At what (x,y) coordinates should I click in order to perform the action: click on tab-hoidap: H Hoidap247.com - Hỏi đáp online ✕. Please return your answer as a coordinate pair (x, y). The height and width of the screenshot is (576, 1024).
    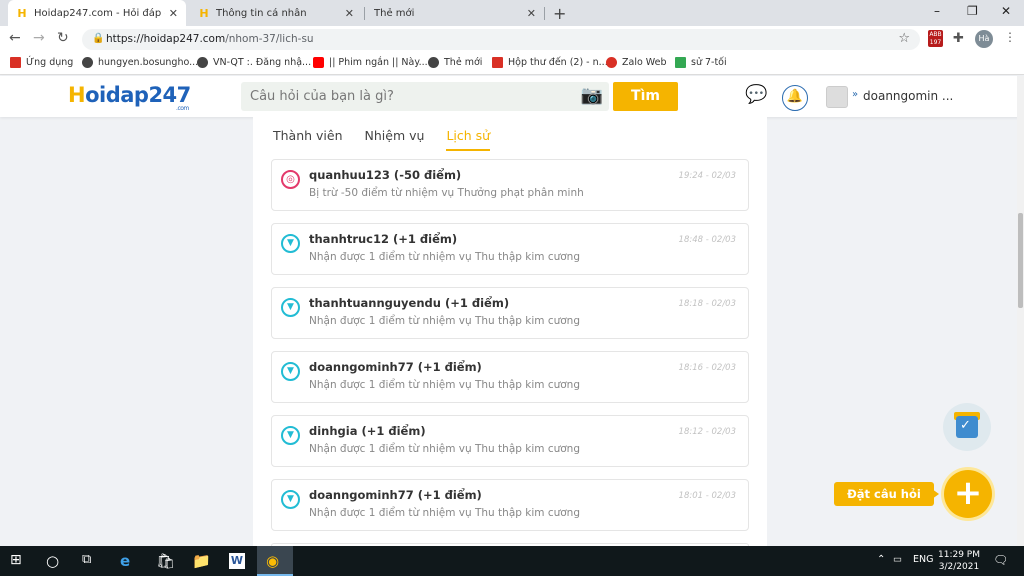
    Looking at the image, I should click on (97, 13).